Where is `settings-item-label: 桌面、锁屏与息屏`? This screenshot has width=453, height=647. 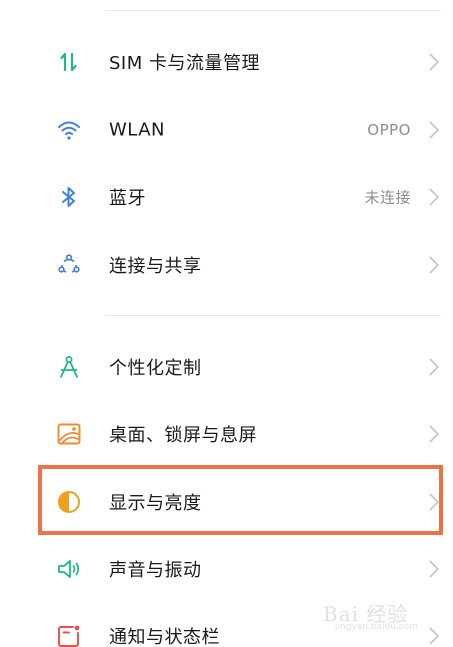 settings-item-label: 桌面、锁屏与息屏 is located at coordinates (183, 435).